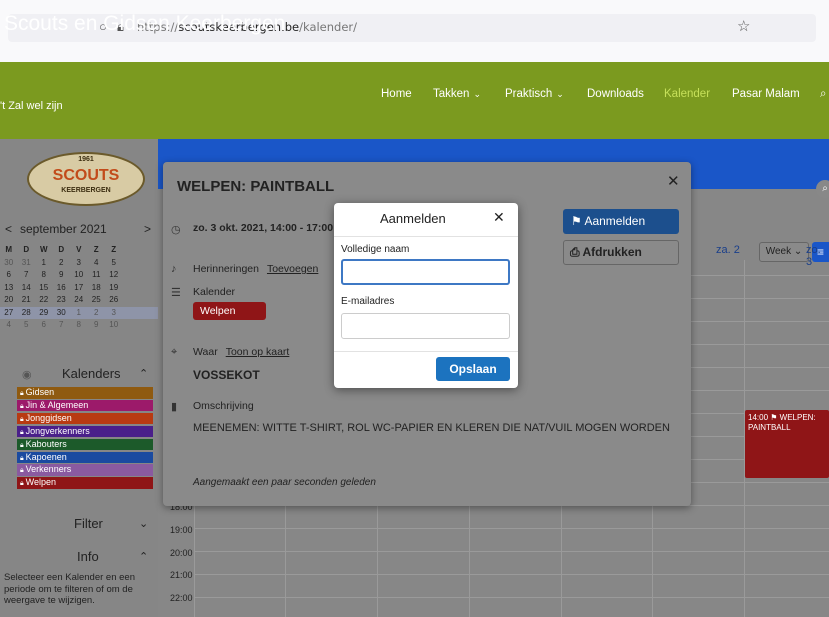  What do you see at coordinates (784, 252) in the screenshot?
I see `view-select: Week ⌄` at bounding box center [784, 252].